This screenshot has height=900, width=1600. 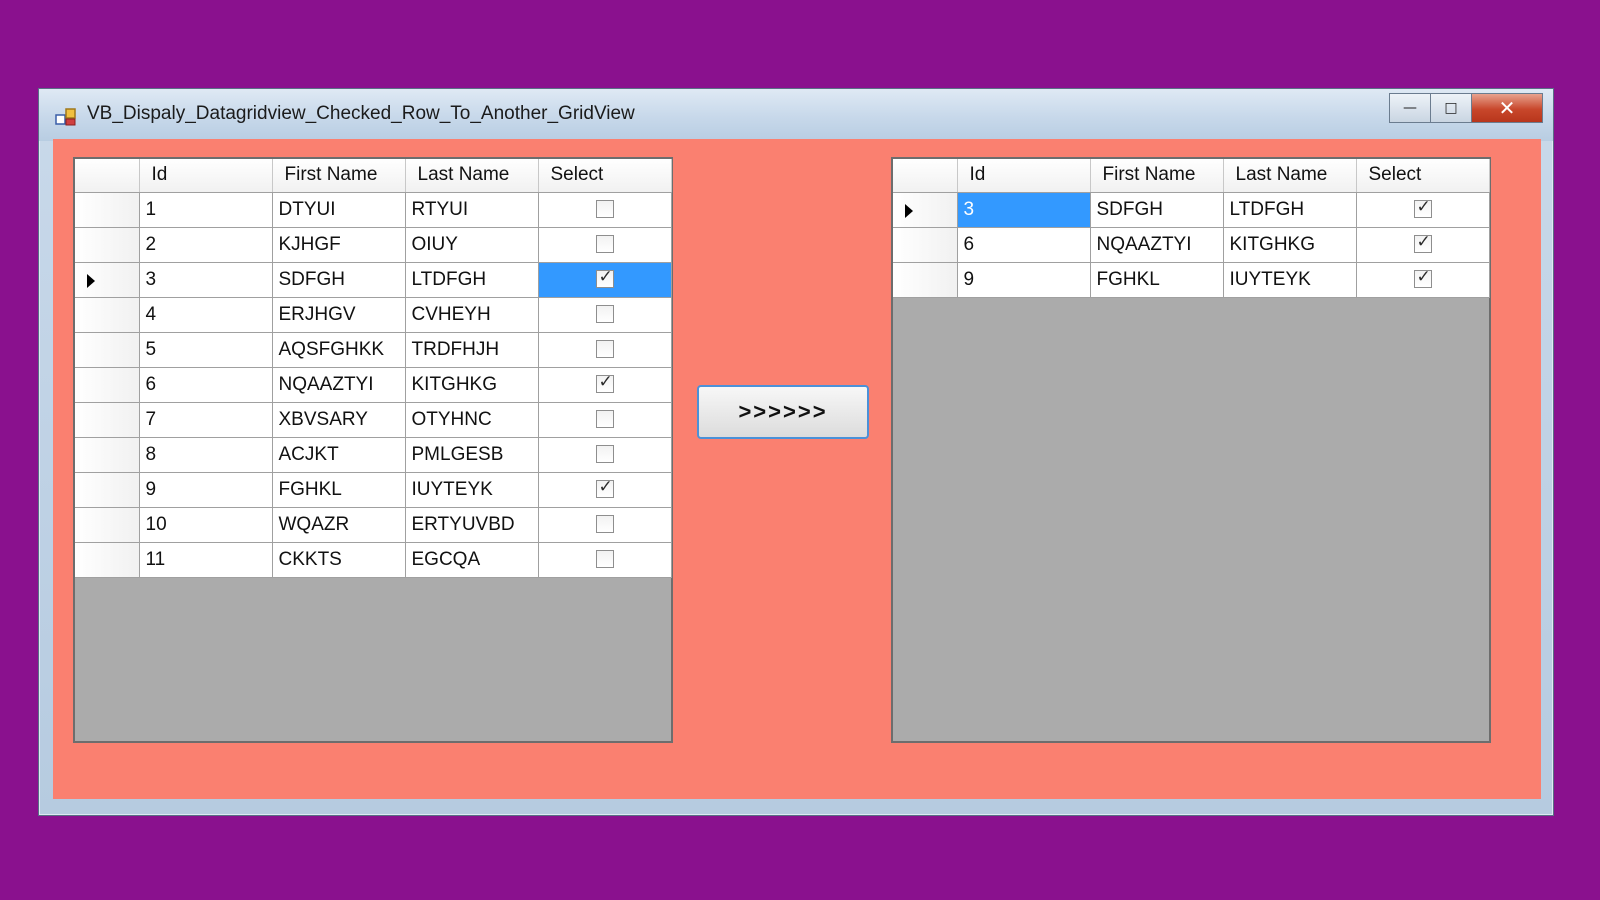 I want to click on cell-first-name: XBVSARY, so click(x=339, y=420).